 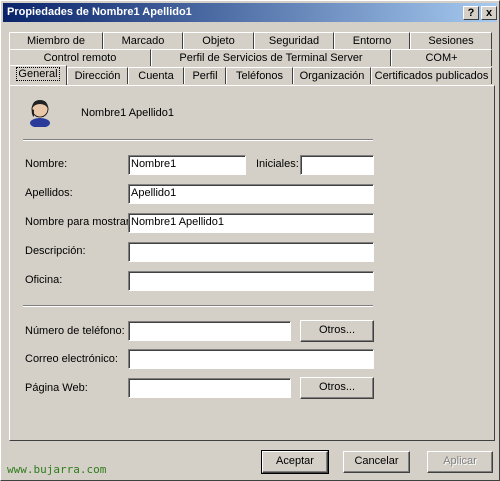 What do you see at coordinates (80, 57) in the screenshot?
I see `tab-control-remoto: Control remoto` at bounding box center [80, 57].